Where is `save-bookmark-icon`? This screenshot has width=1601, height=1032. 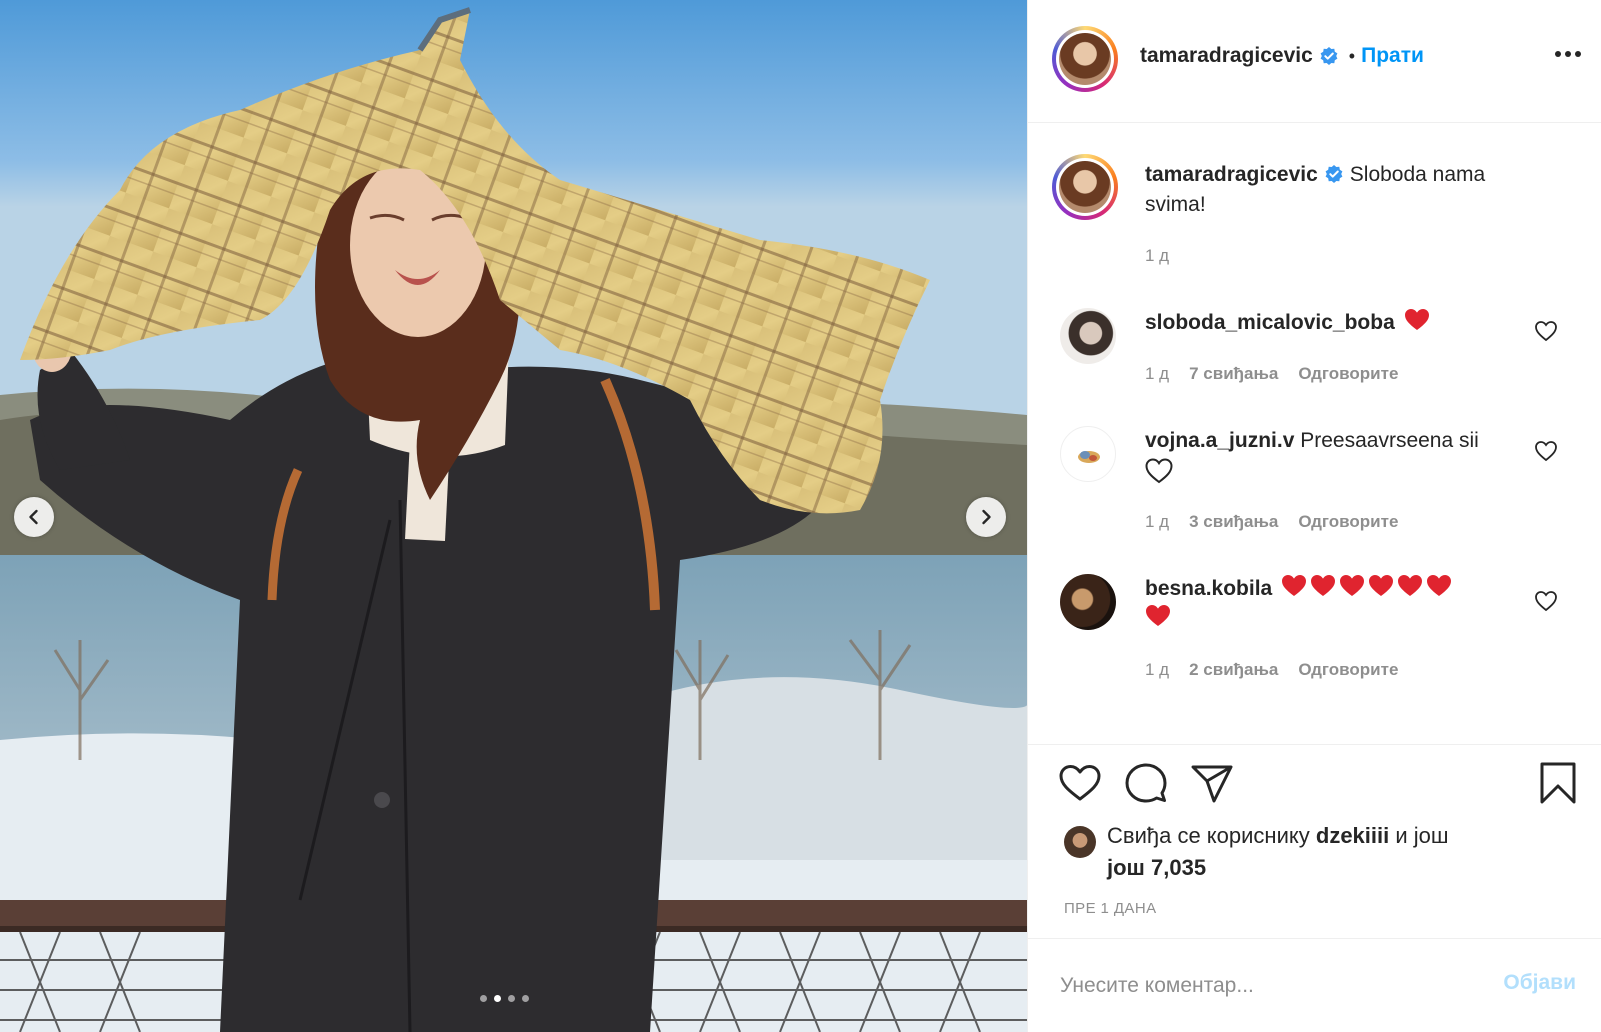 save-bookmark-icon is located at coordinates (1558, 783).